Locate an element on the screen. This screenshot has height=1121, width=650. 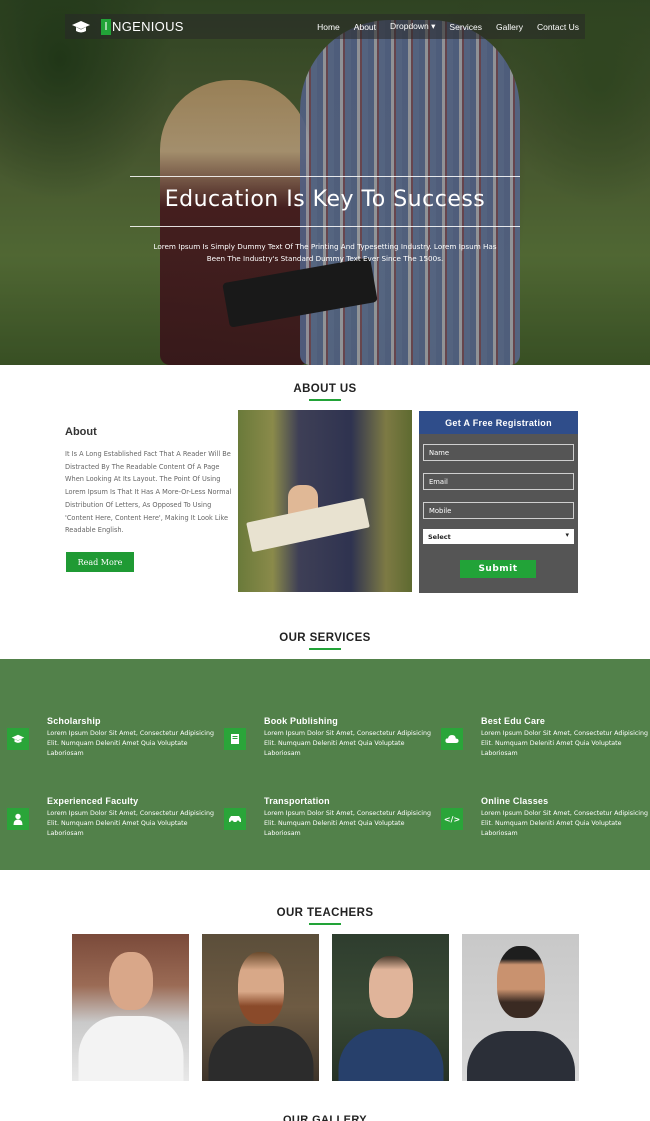
car-icon is located at coordinates (235, 819).